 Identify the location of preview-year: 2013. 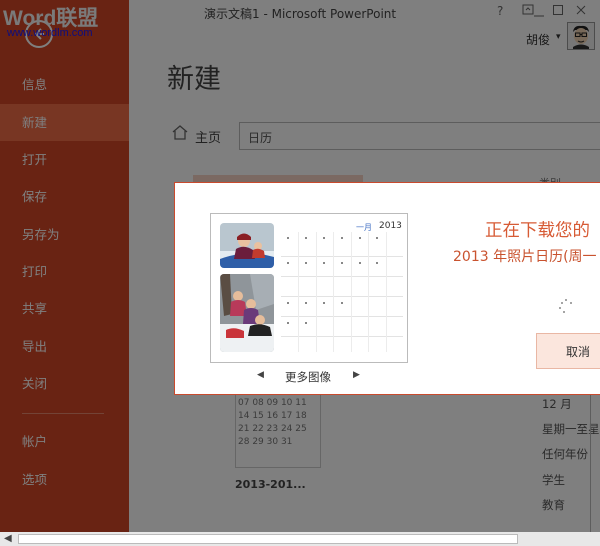
(390, 226).